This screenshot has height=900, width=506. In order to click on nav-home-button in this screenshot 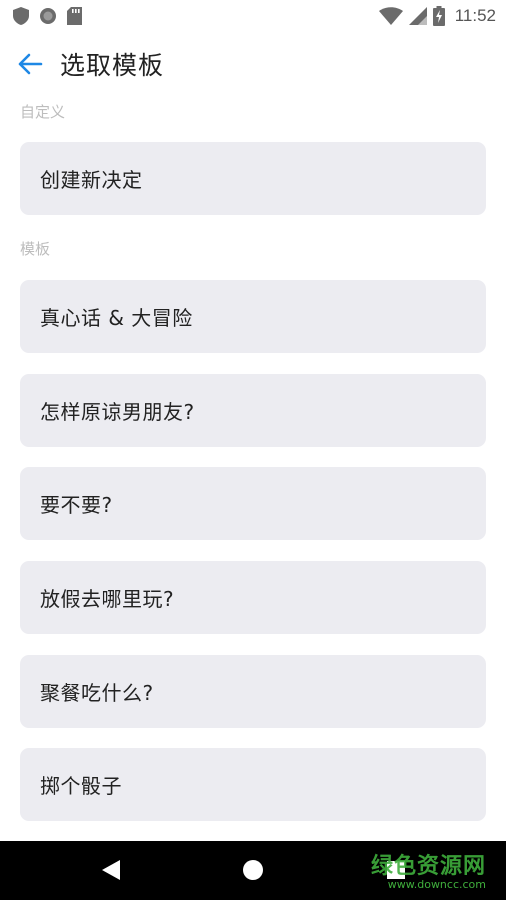, I will do `click(253, 870)`.